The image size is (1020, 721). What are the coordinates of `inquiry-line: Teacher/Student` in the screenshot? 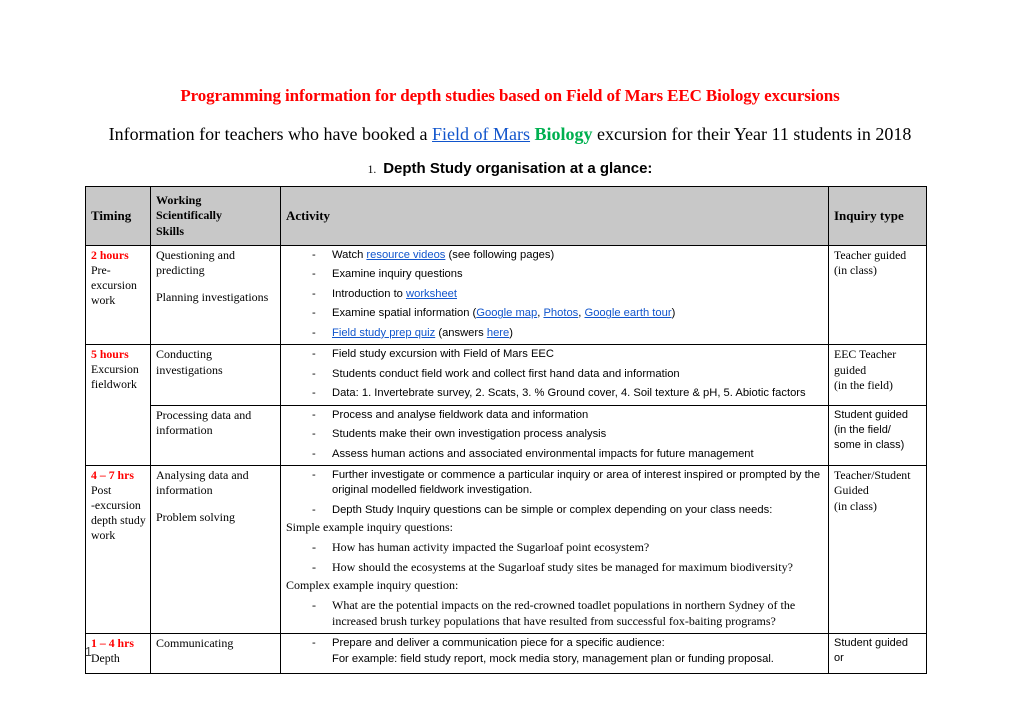 It's located at (872, 474).